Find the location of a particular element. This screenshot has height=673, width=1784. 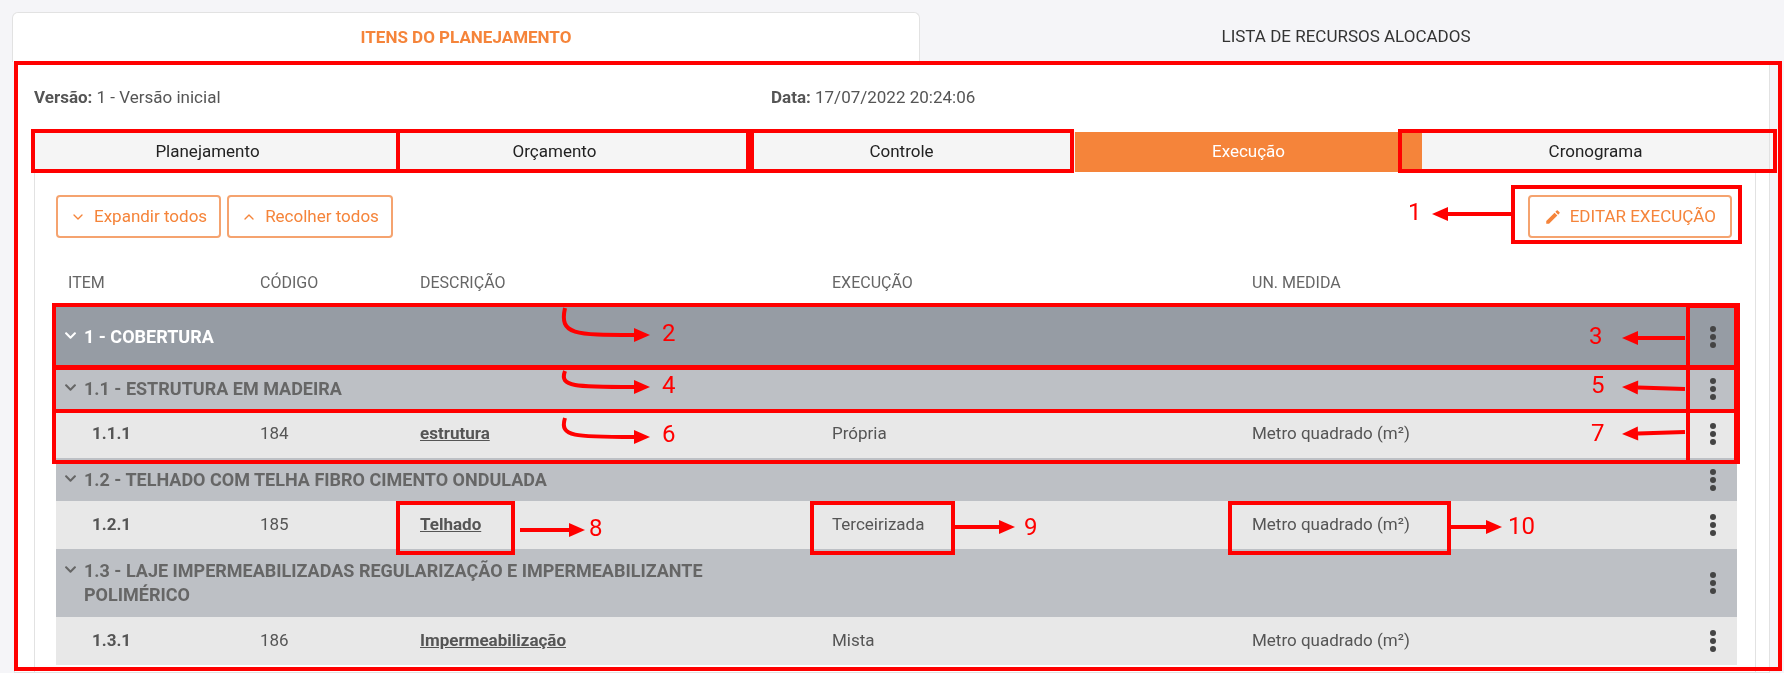

annotation-number: 2 is located at coordinates (669, 333).